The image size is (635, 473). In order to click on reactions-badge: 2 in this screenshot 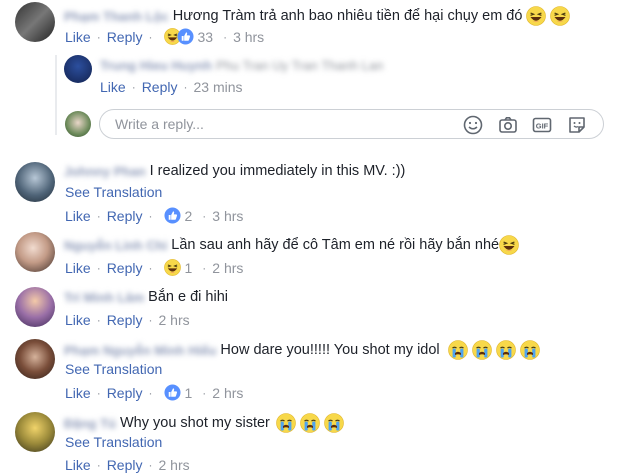, I will do `click(180, 215)`.